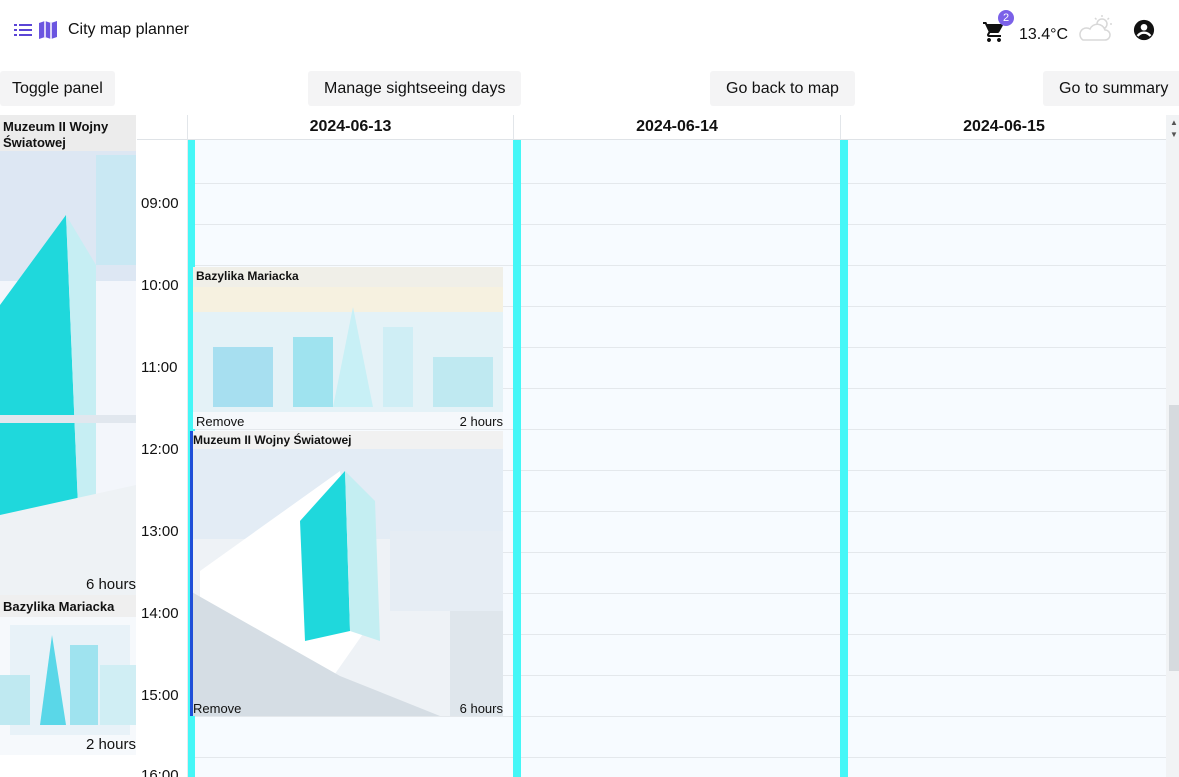 The image size is (1179, 777). Describe the element at coordinates (1003, 127) in the screenshot. I see `day-header: 2024-06-15` at that location.